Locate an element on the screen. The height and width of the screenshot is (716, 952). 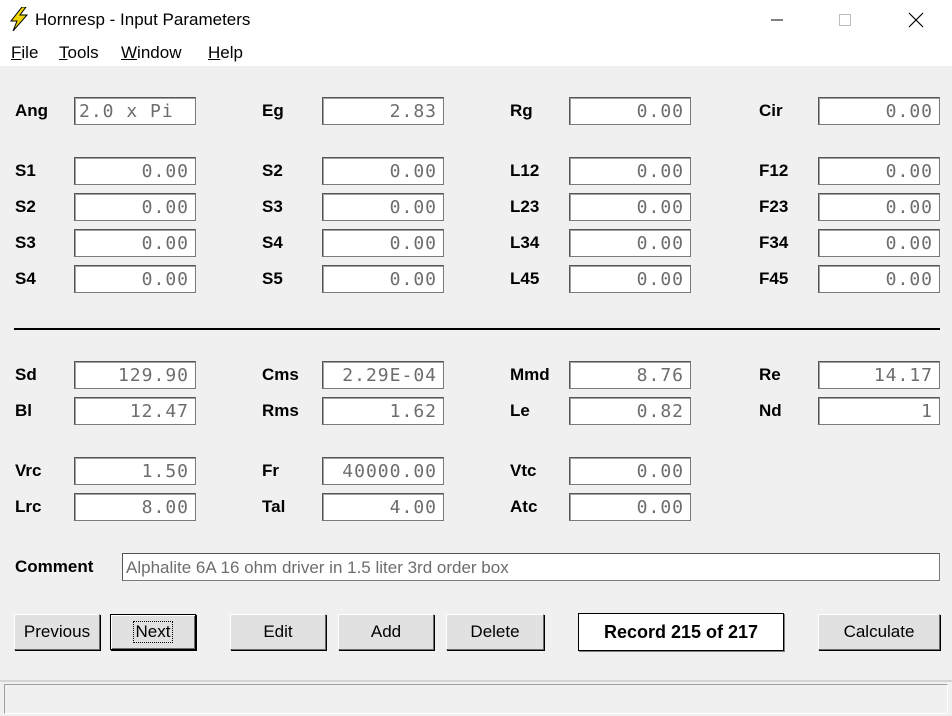
next-button-label: Next is located at coordinates (153, 632).